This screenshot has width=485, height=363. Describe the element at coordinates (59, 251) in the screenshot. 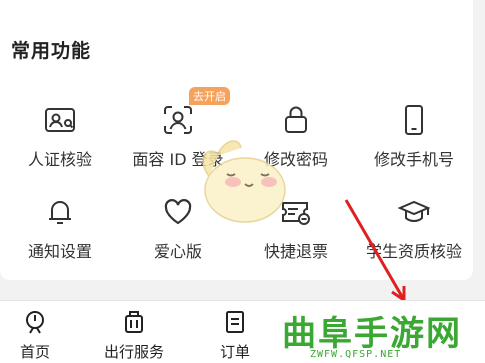

I see `function-label: 通知设置` at that location.